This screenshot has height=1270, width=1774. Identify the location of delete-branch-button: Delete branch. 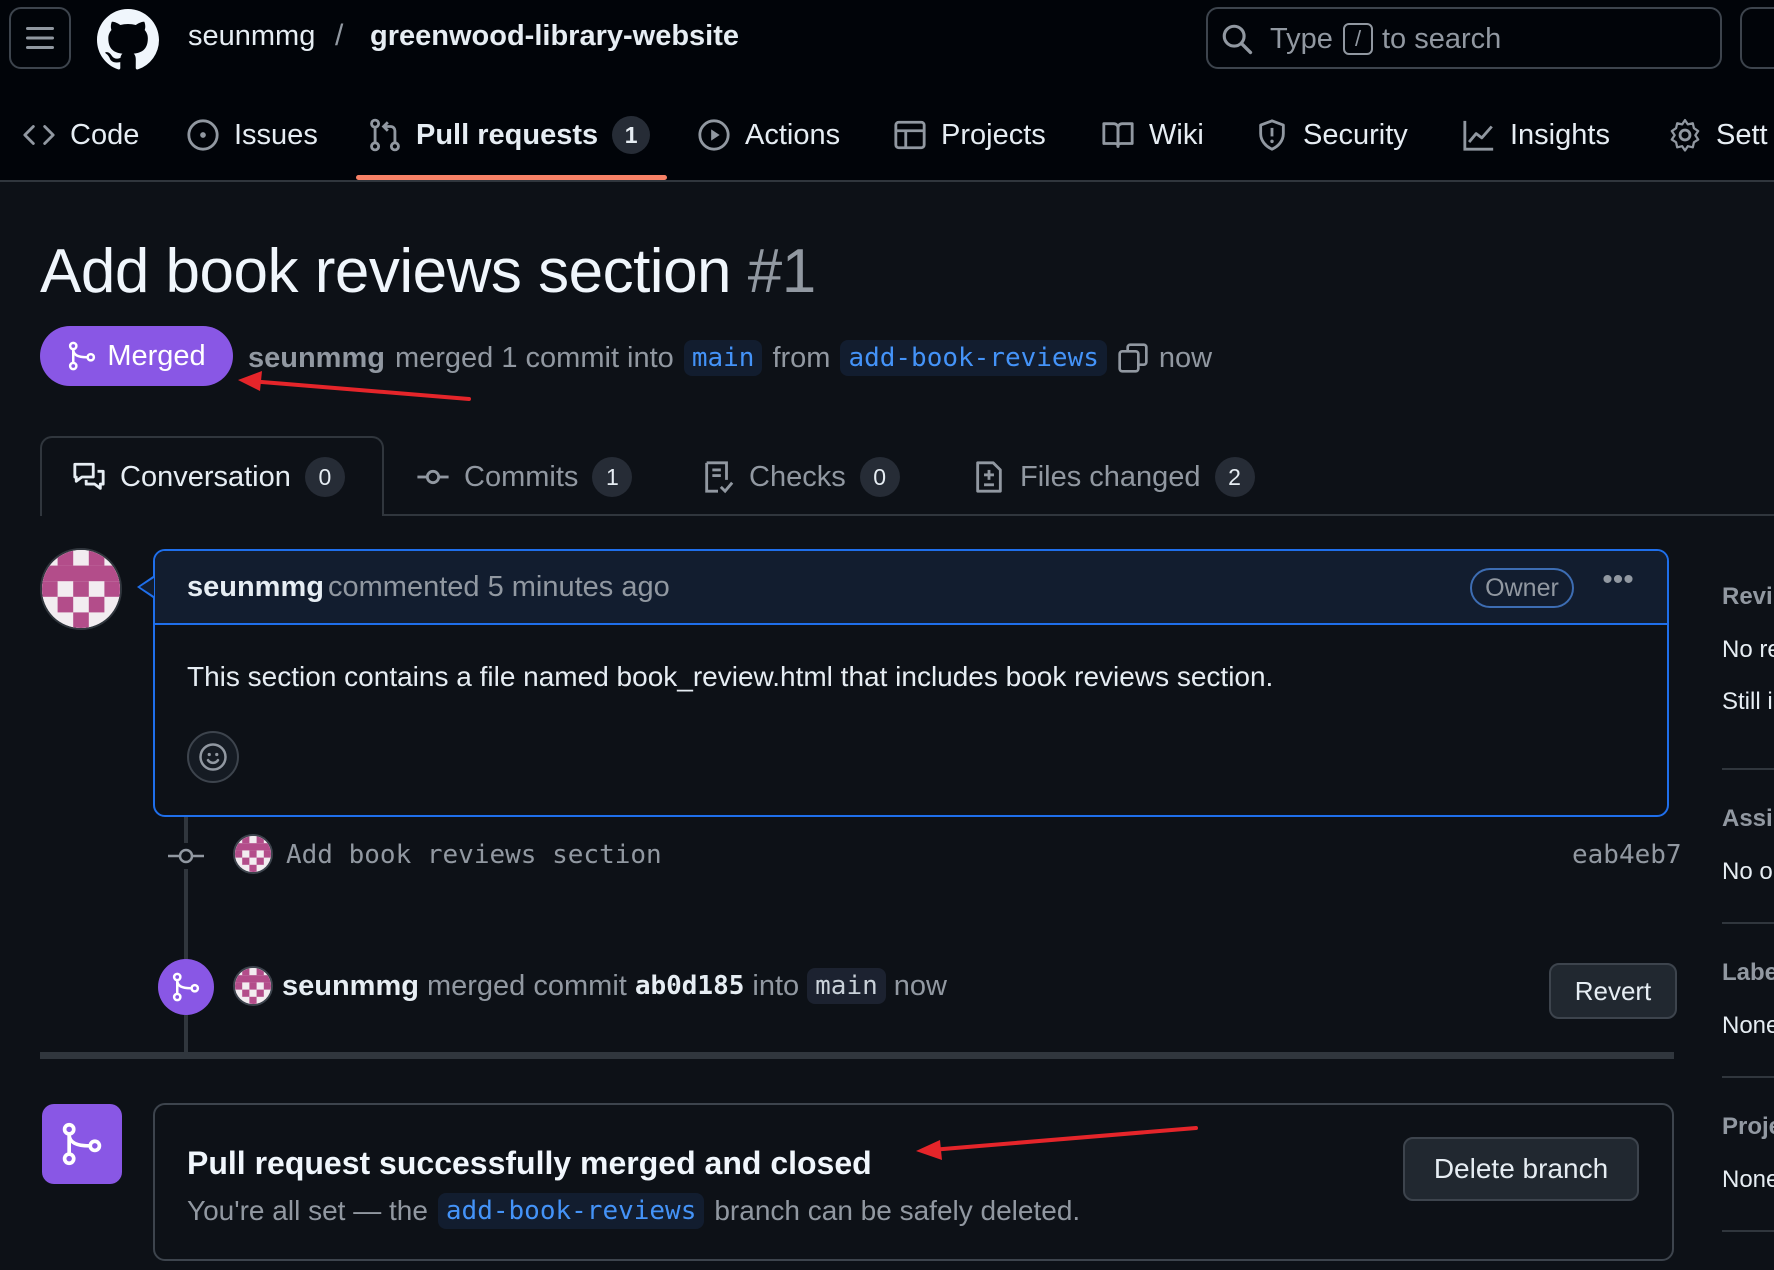
(1521, 1169).